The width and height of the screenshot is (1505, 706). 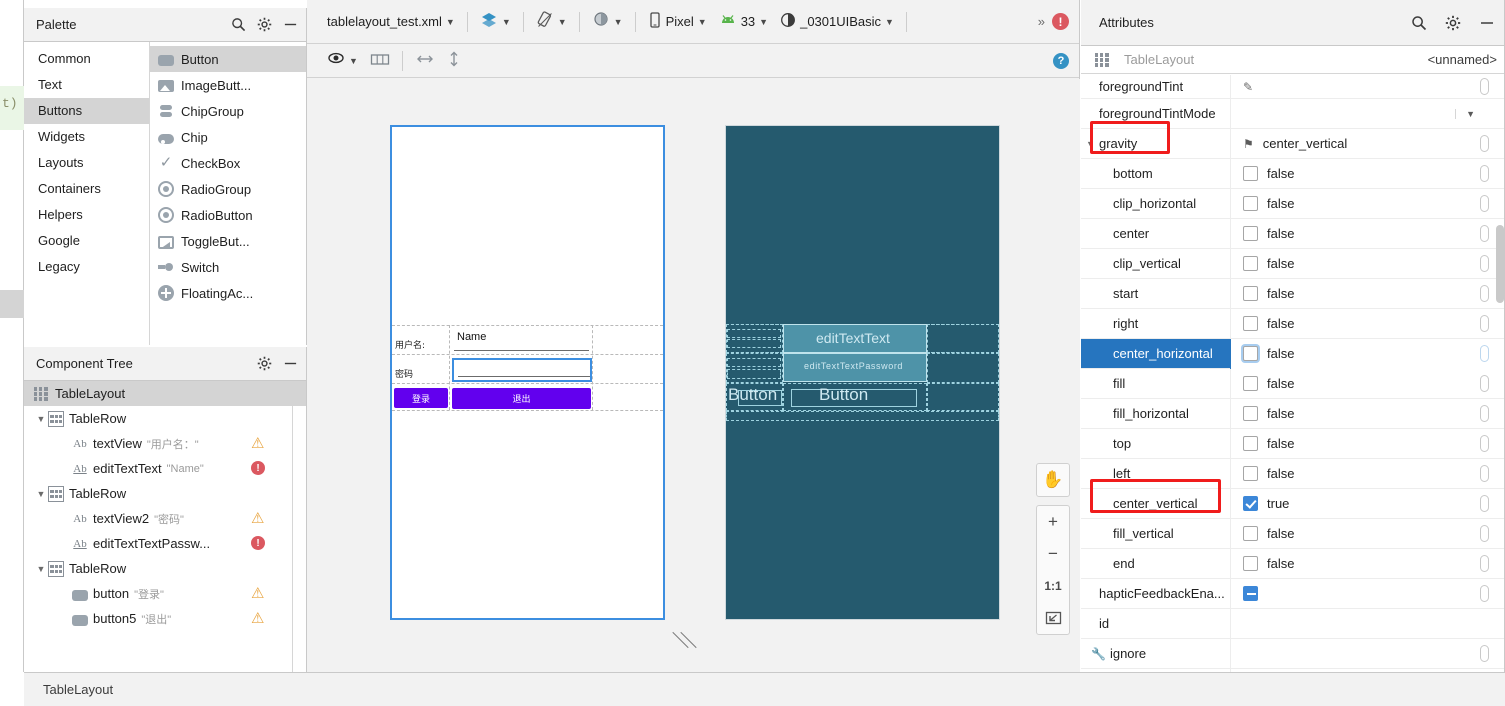 I want to click on vertical-size-button, so click(x=454, y=61).